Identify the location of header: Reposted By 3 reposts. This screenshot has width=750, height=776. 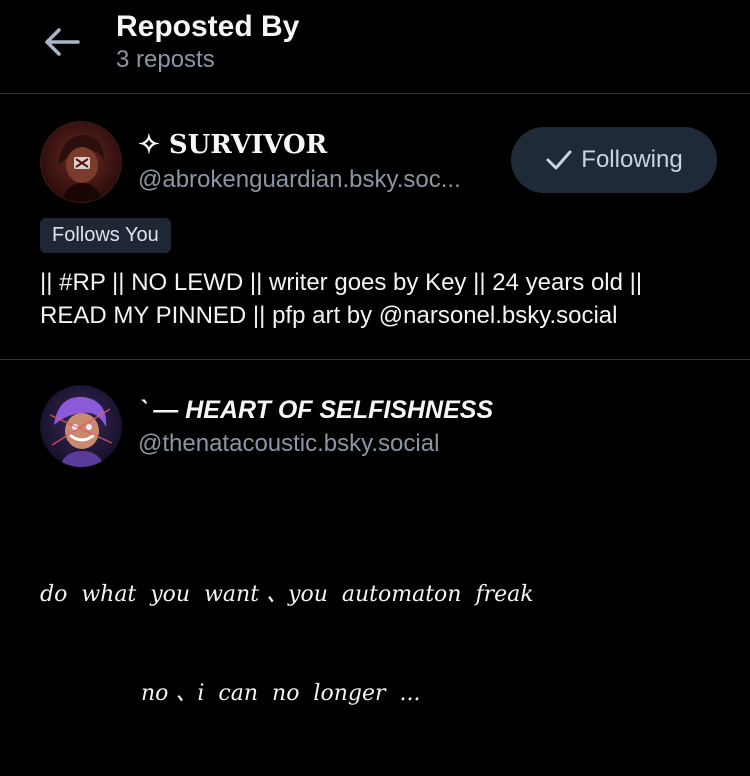
(375, 47).